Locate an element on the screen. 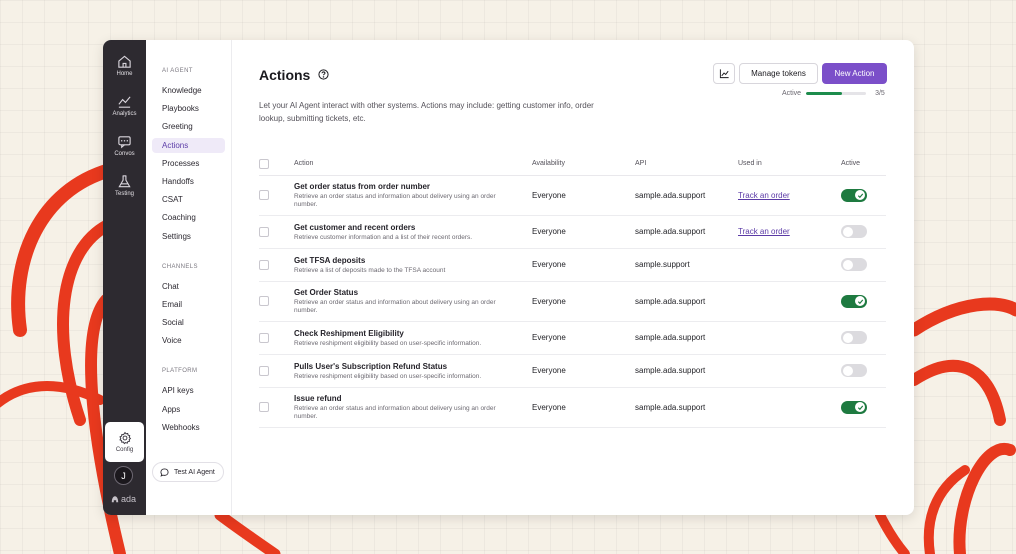 The width and height of the screenshot is (1016, 554). new-action-button: New Action is located at coordinates (854, 73).